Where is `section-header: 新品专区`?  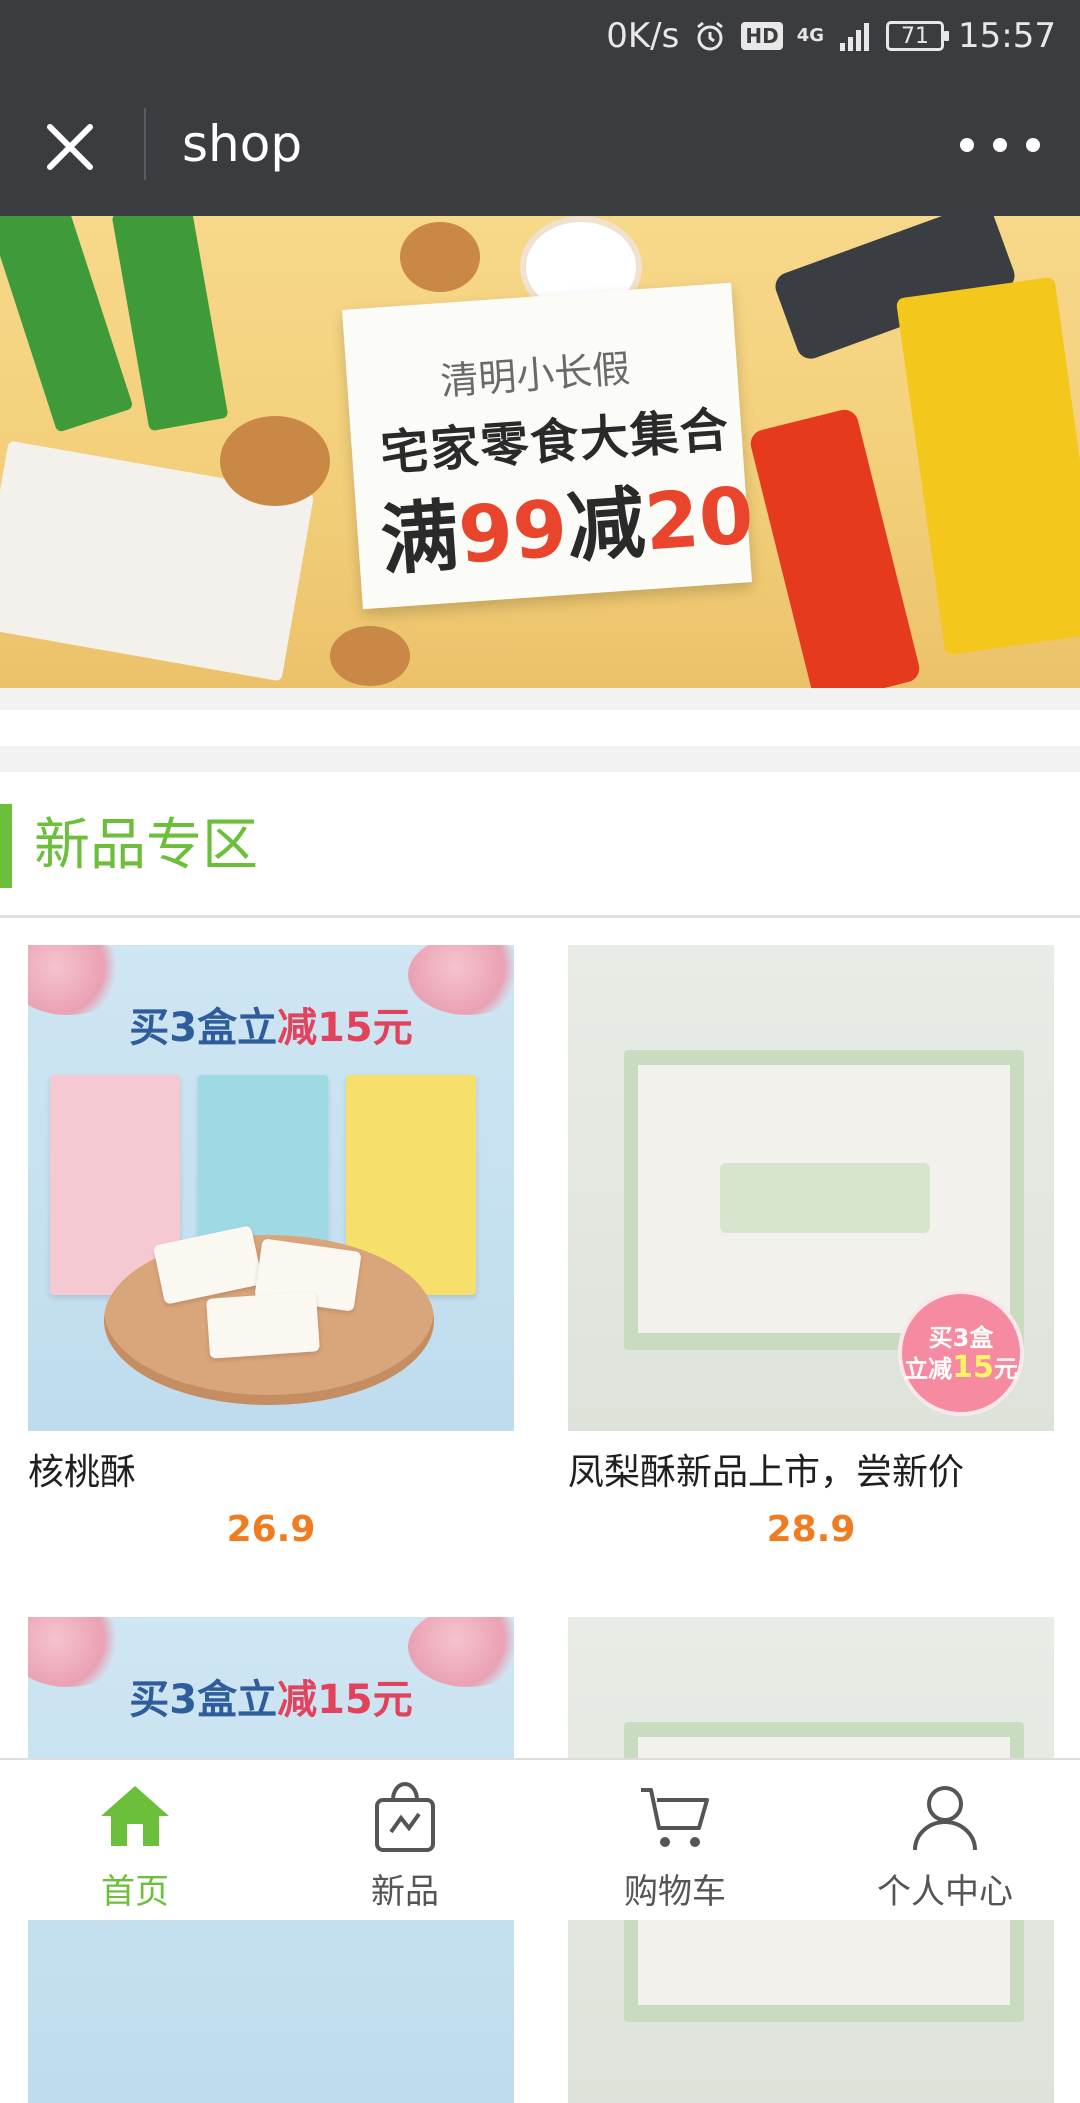
section-header: 新品专区 is located at coordinates (540, 844).